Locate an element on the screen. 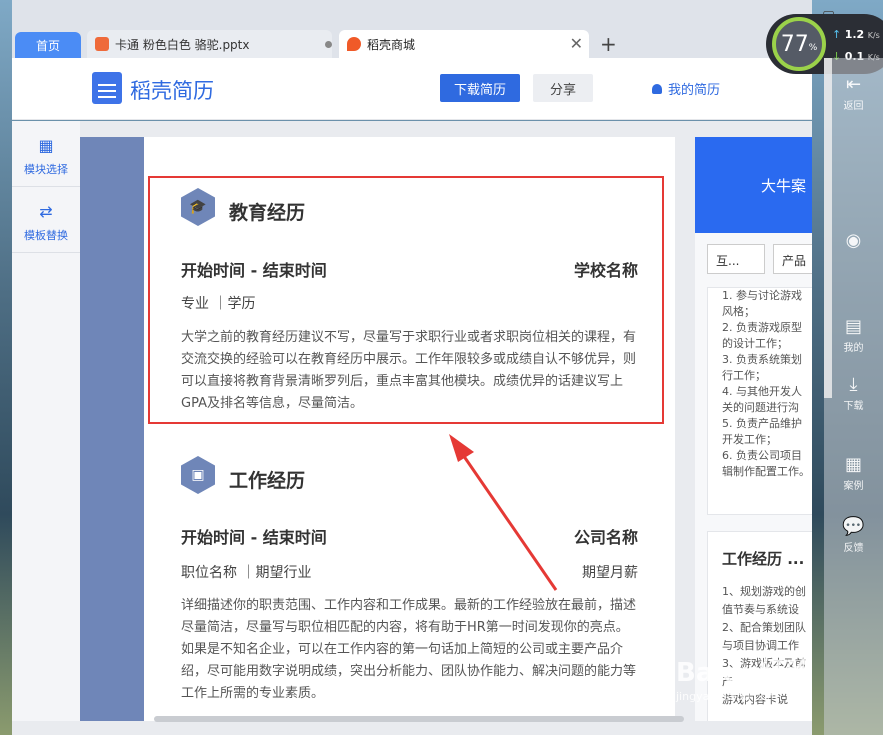 The height and width of the screenshot is (735, 883). download-resume-button: 下载简历 is located at coordinates (480, 88).